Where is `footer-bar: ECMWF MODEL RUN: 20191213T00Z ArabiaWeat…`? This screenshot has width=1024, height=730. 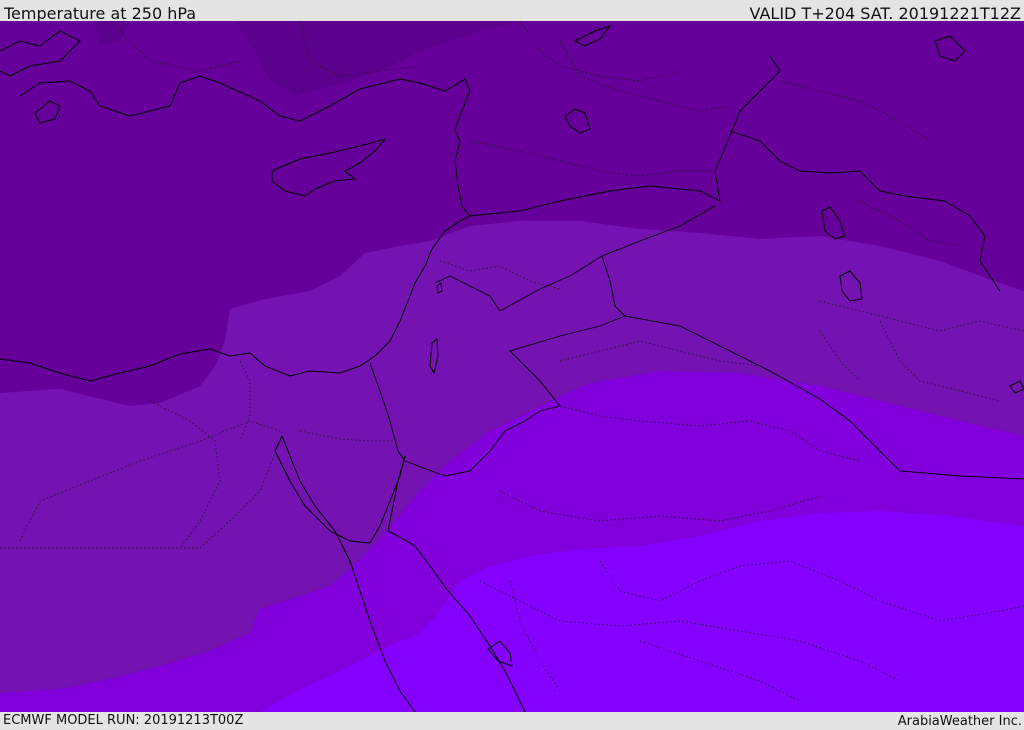
footer-bar: ECMWF MODEL RUN: 20191213T00Z ArabiaWeat… is located at coordinates (512, 720).